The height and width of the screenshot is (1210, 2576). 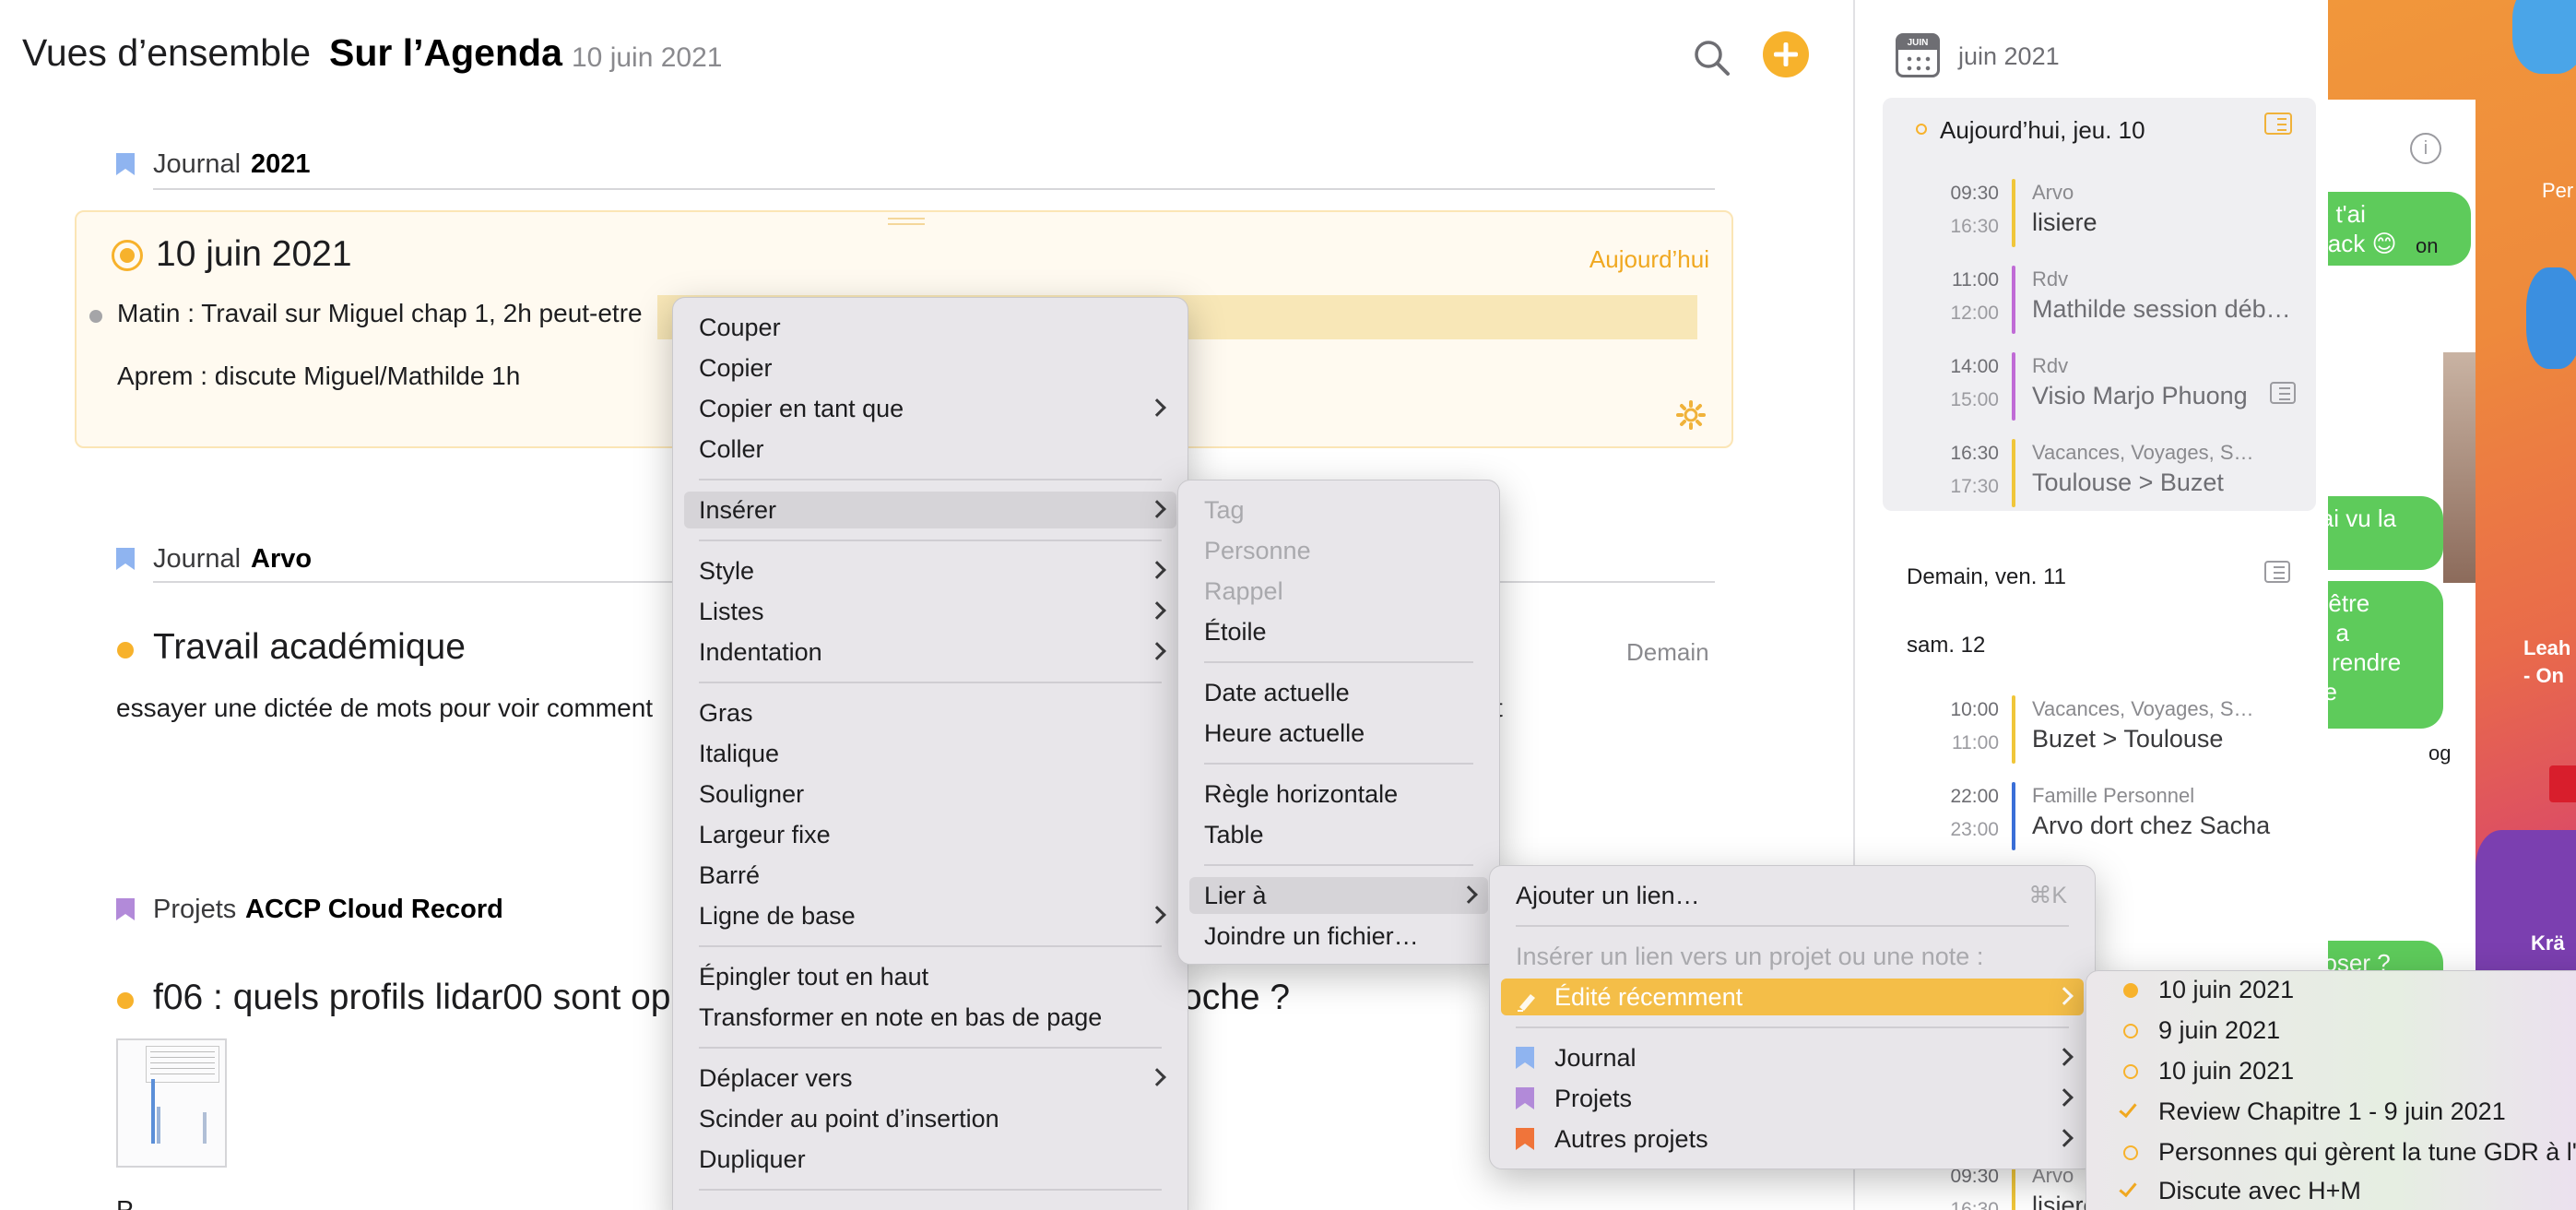 I want to click on event-title: Toulouse > Buzet, so click(x=2128, y=482).